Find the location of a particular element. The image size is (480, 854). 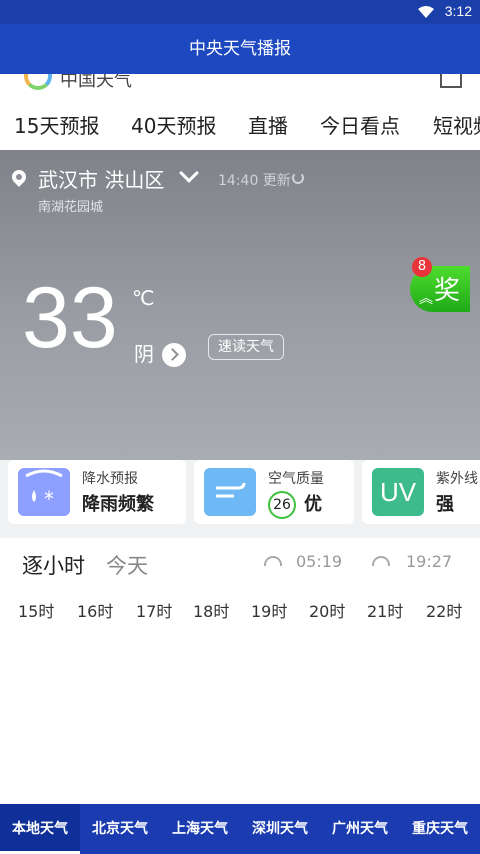

rain-snow-icon: * is located at coordinates (44, 492).